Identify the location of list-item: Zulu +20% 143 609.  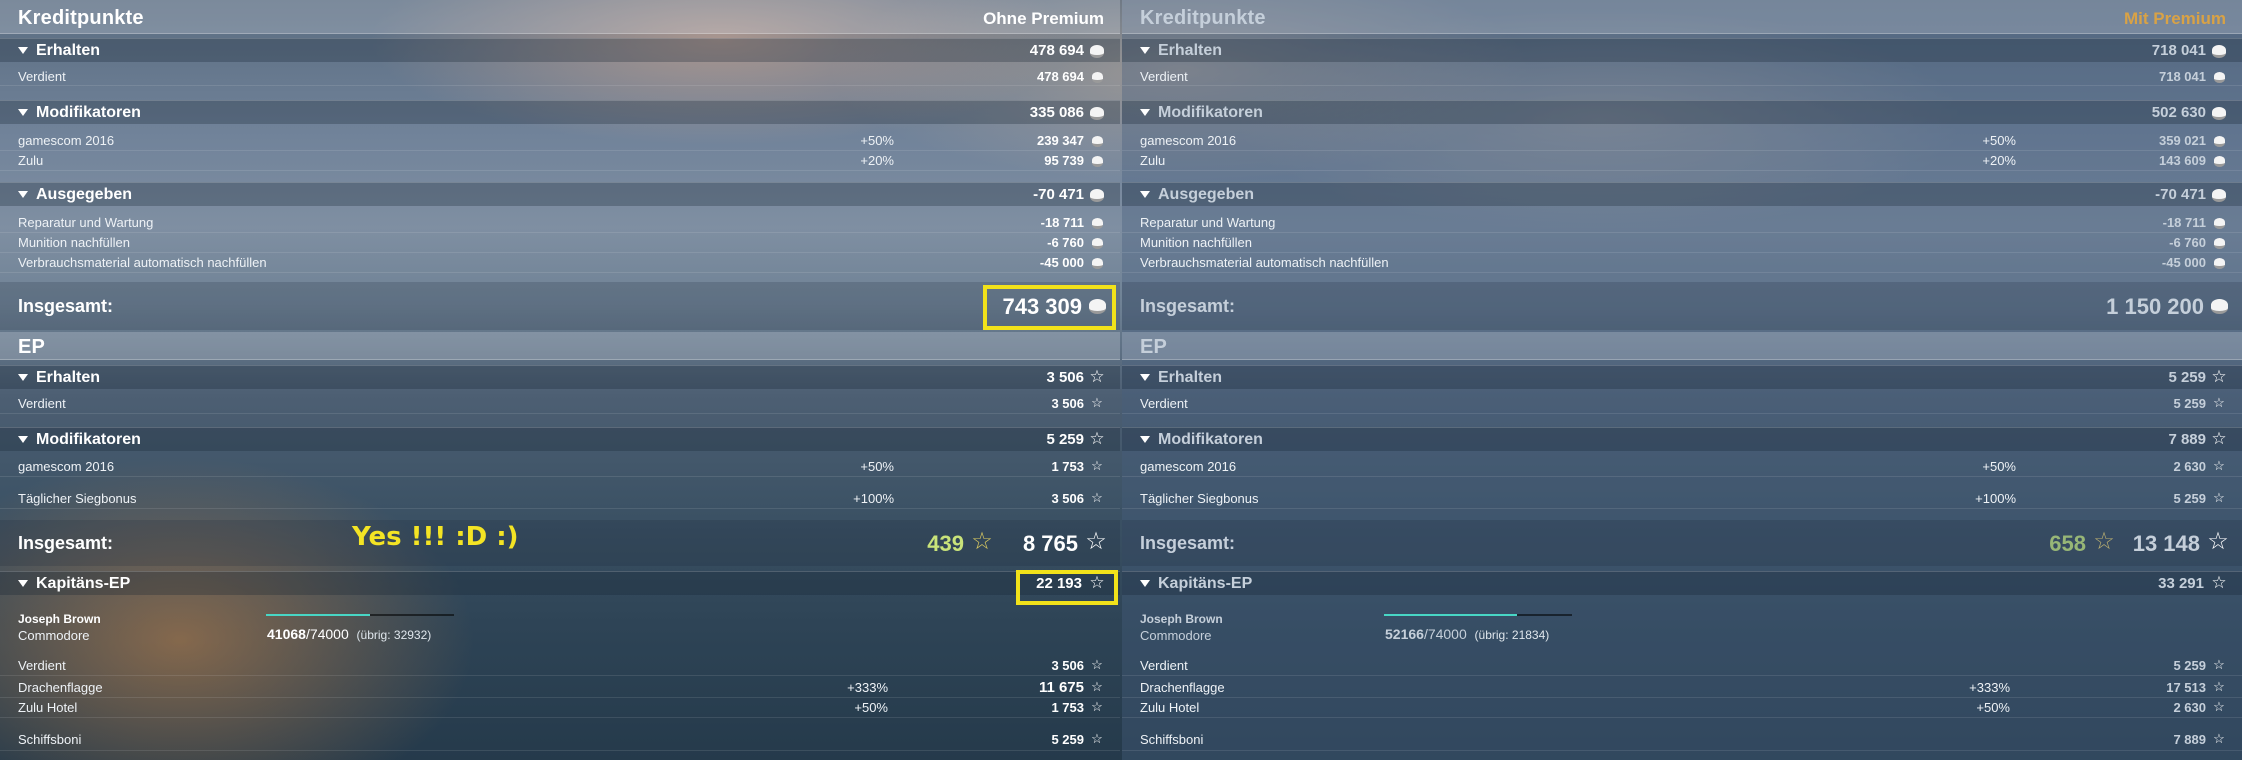
(1682, 161).